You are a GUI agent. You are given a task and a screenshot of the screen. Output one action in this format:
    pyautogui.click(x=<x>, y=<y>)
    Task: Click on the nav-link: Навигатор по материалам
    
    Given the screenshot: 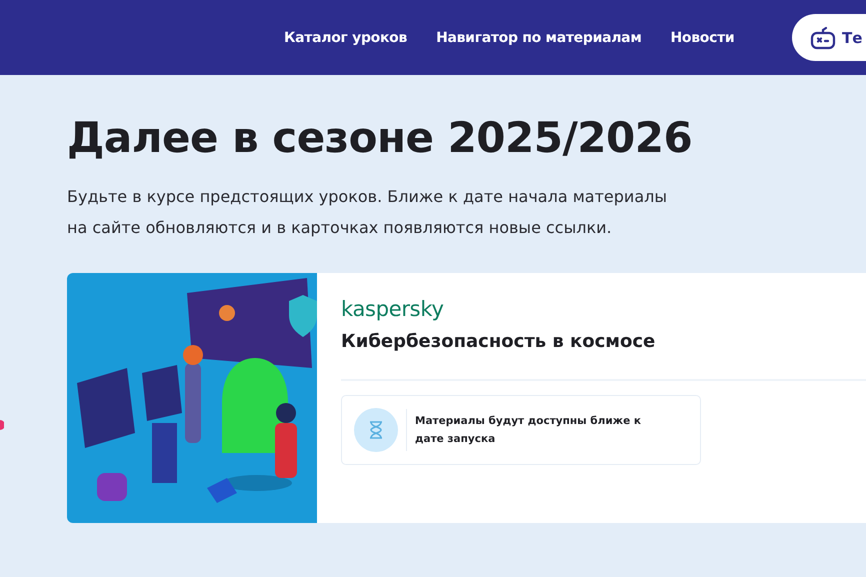 What is the action you would take?
    pyautogui.click(x=539, y=38)
    